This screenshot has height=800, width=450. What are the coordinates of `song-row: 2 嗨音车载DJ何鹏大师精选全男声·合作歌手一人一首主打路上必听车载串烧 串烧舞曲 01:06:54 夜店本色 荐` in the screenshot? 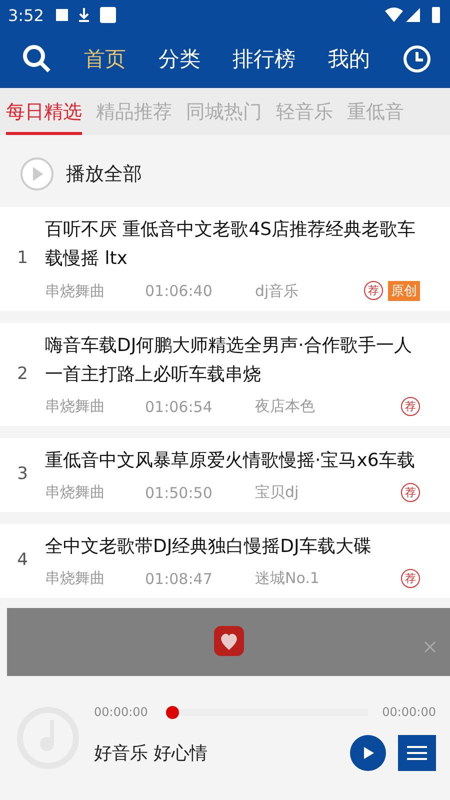 It's located at (225, 374).